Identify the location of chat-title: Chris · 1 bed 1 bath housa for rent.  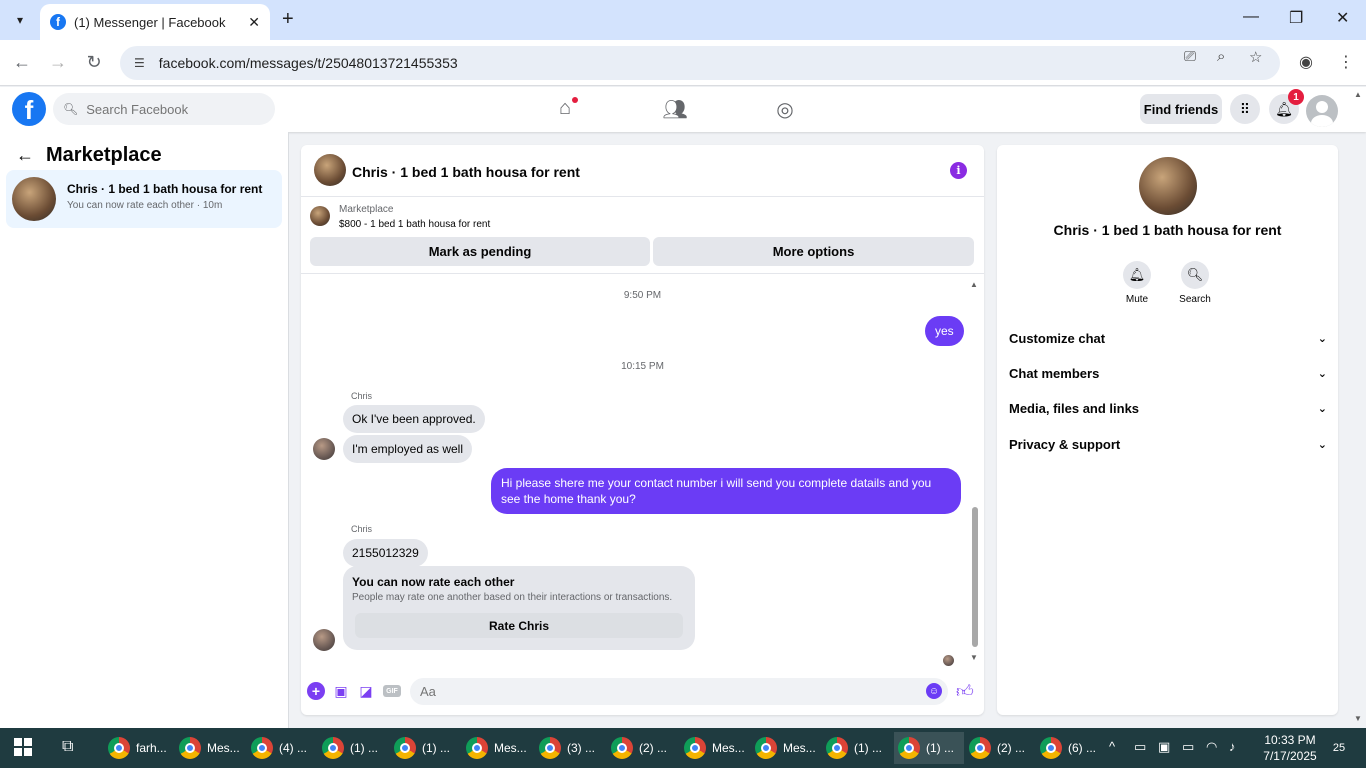
(466, 172).